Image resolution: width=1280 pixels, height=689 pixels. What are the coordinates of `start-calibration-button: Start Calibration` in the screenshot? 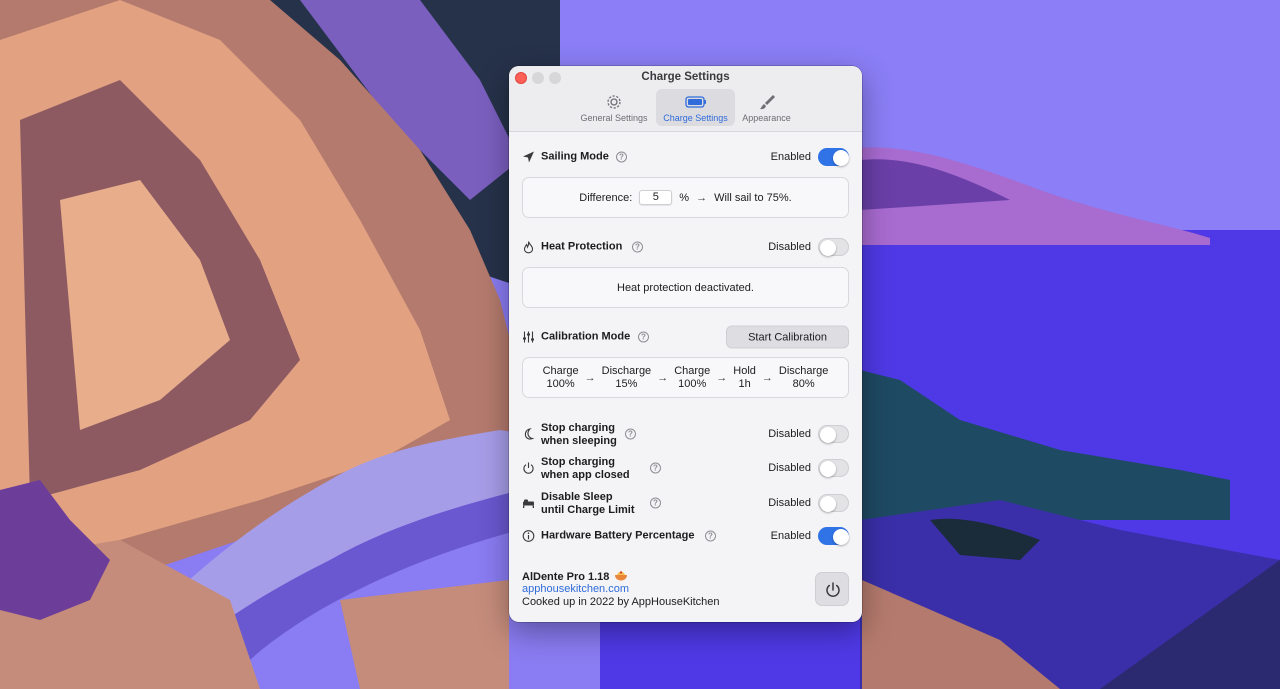 It's located at (787, 337).